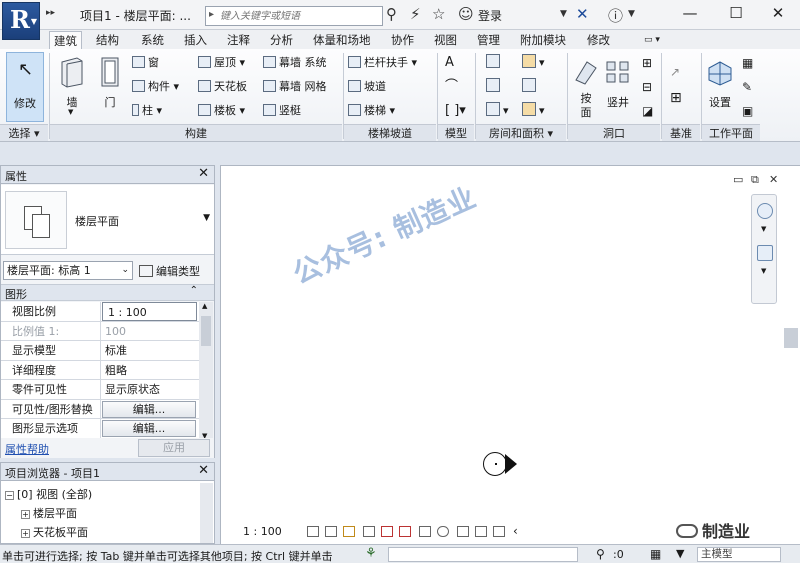 The height and width of the screenshot is (563, 800). I want to click on detail-level-icon, so click(313, 531).